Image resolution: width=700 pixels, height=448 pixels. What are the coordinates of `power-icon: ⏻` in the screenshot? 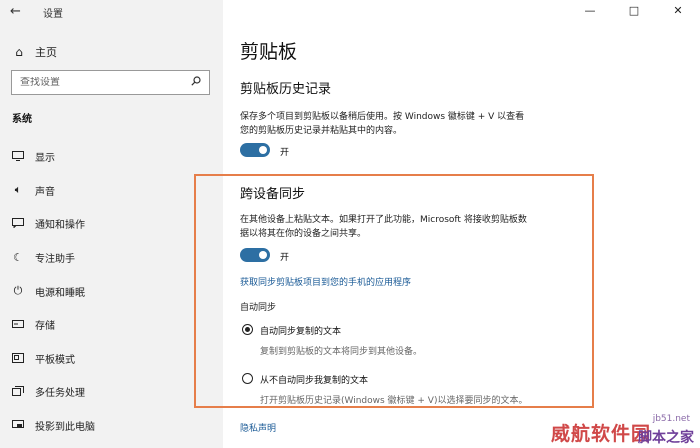 It's located at (18, 290).